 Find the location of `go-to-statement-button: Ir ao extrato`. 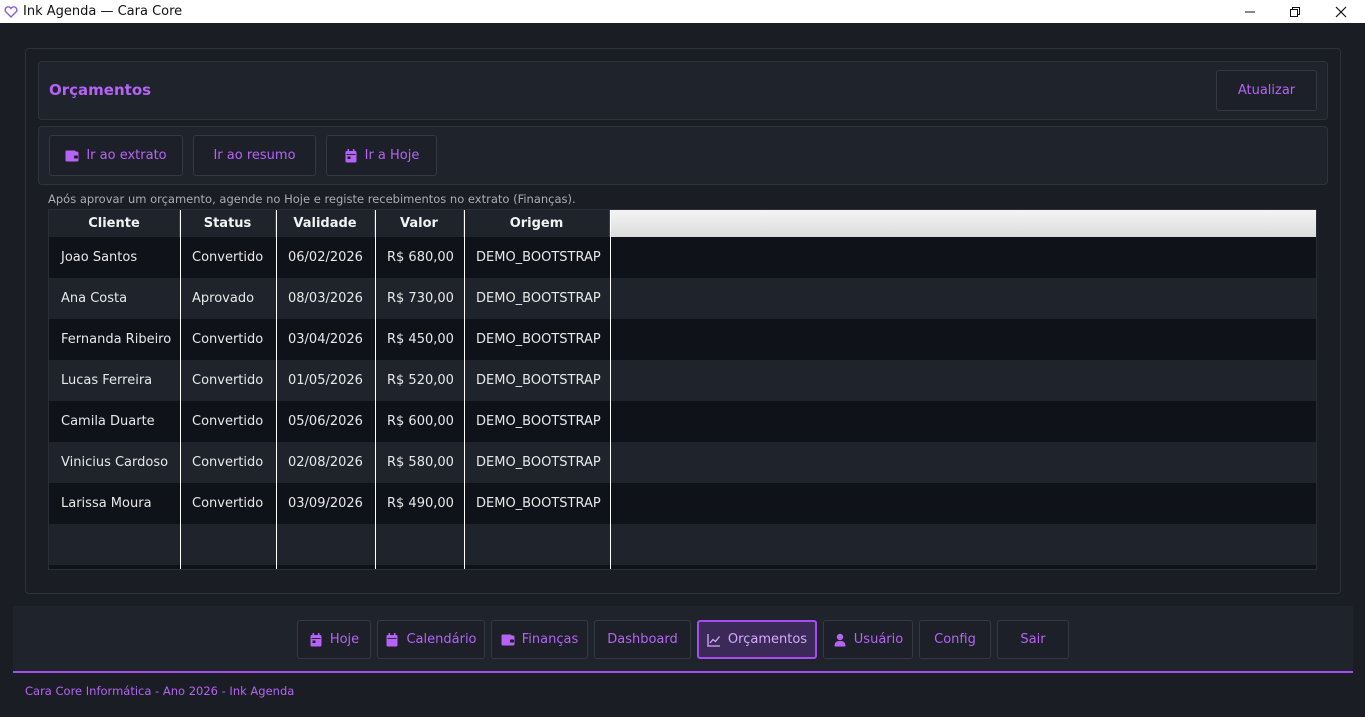

go-to-statement-button: Ir ao extrato is located at coordinates (116, 155).